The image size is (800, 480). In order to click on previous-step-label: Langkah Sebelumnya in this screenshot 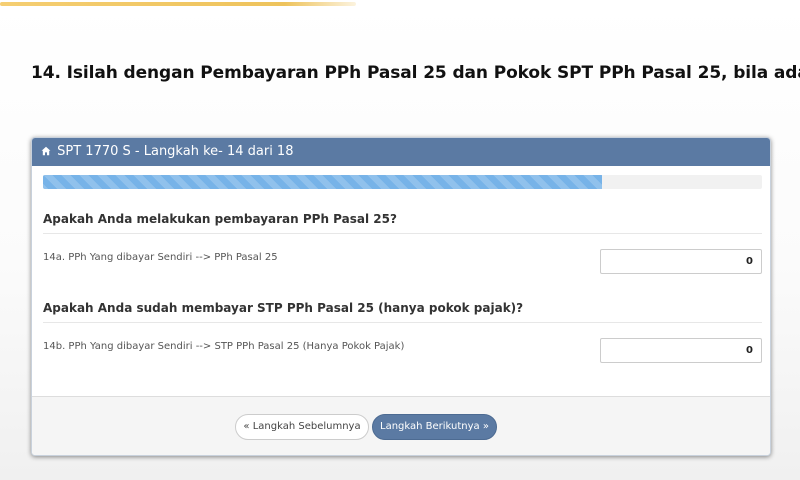, I will do `click(306, 426)`.